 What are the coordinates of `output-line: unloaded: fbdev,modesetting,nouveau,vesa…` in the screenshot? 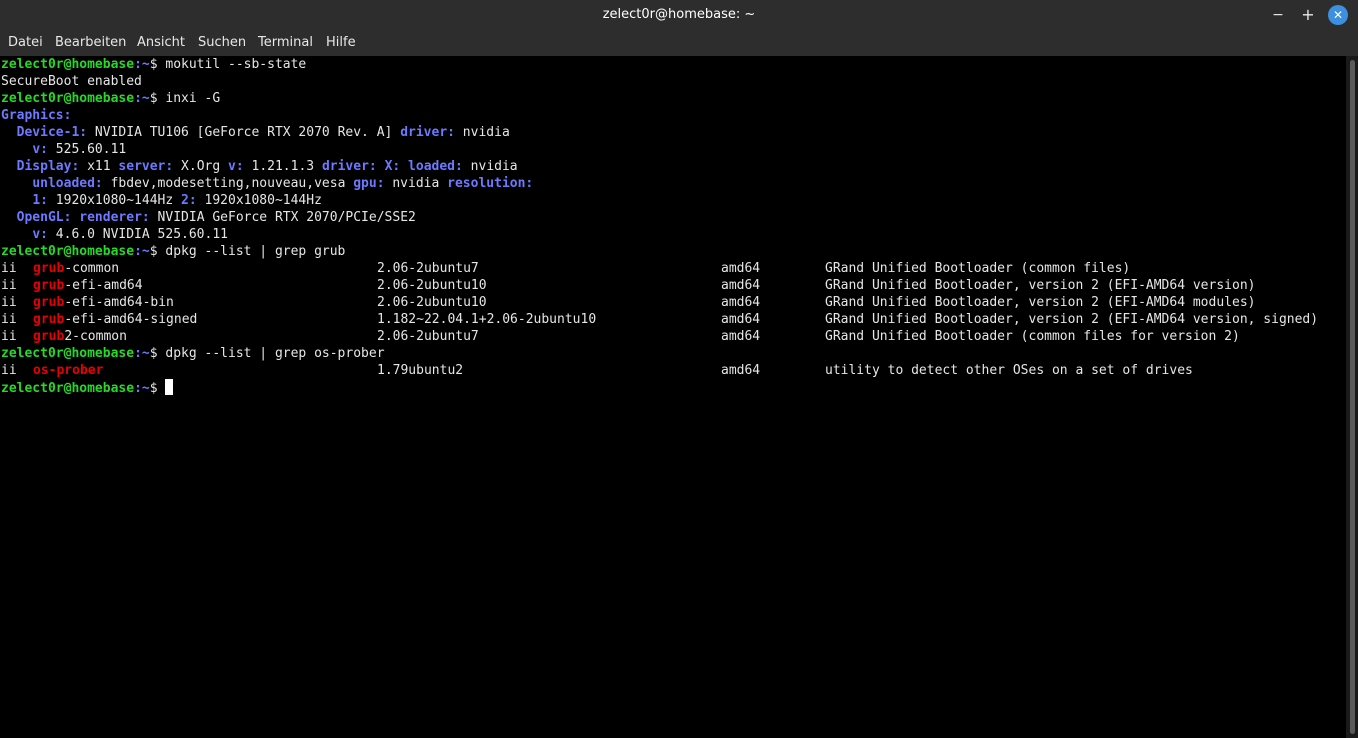 It's located at (267, 183).